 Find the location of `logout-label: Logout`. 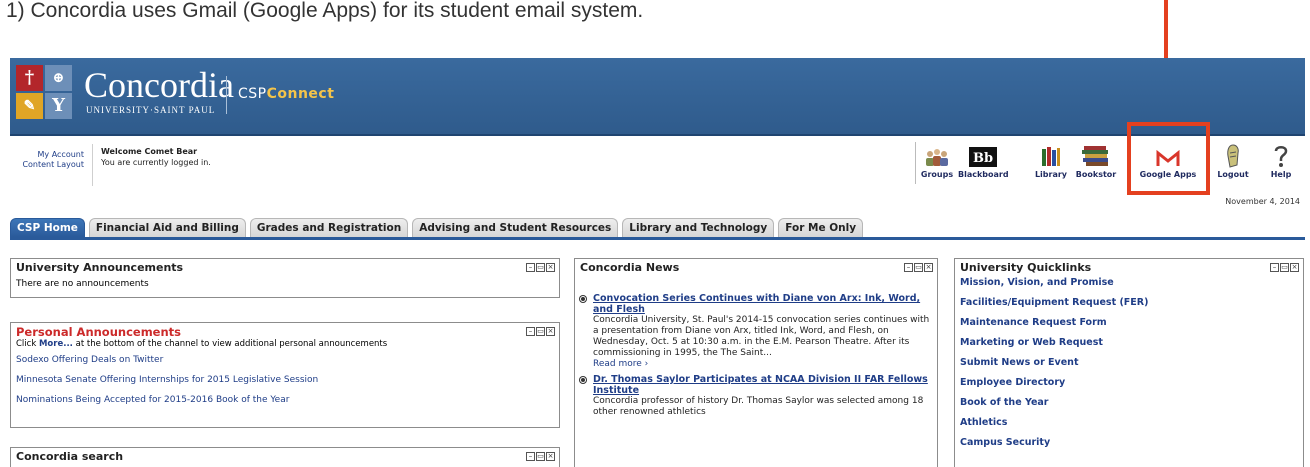

logout-label: Logout is located at coordinates (1233, 174).